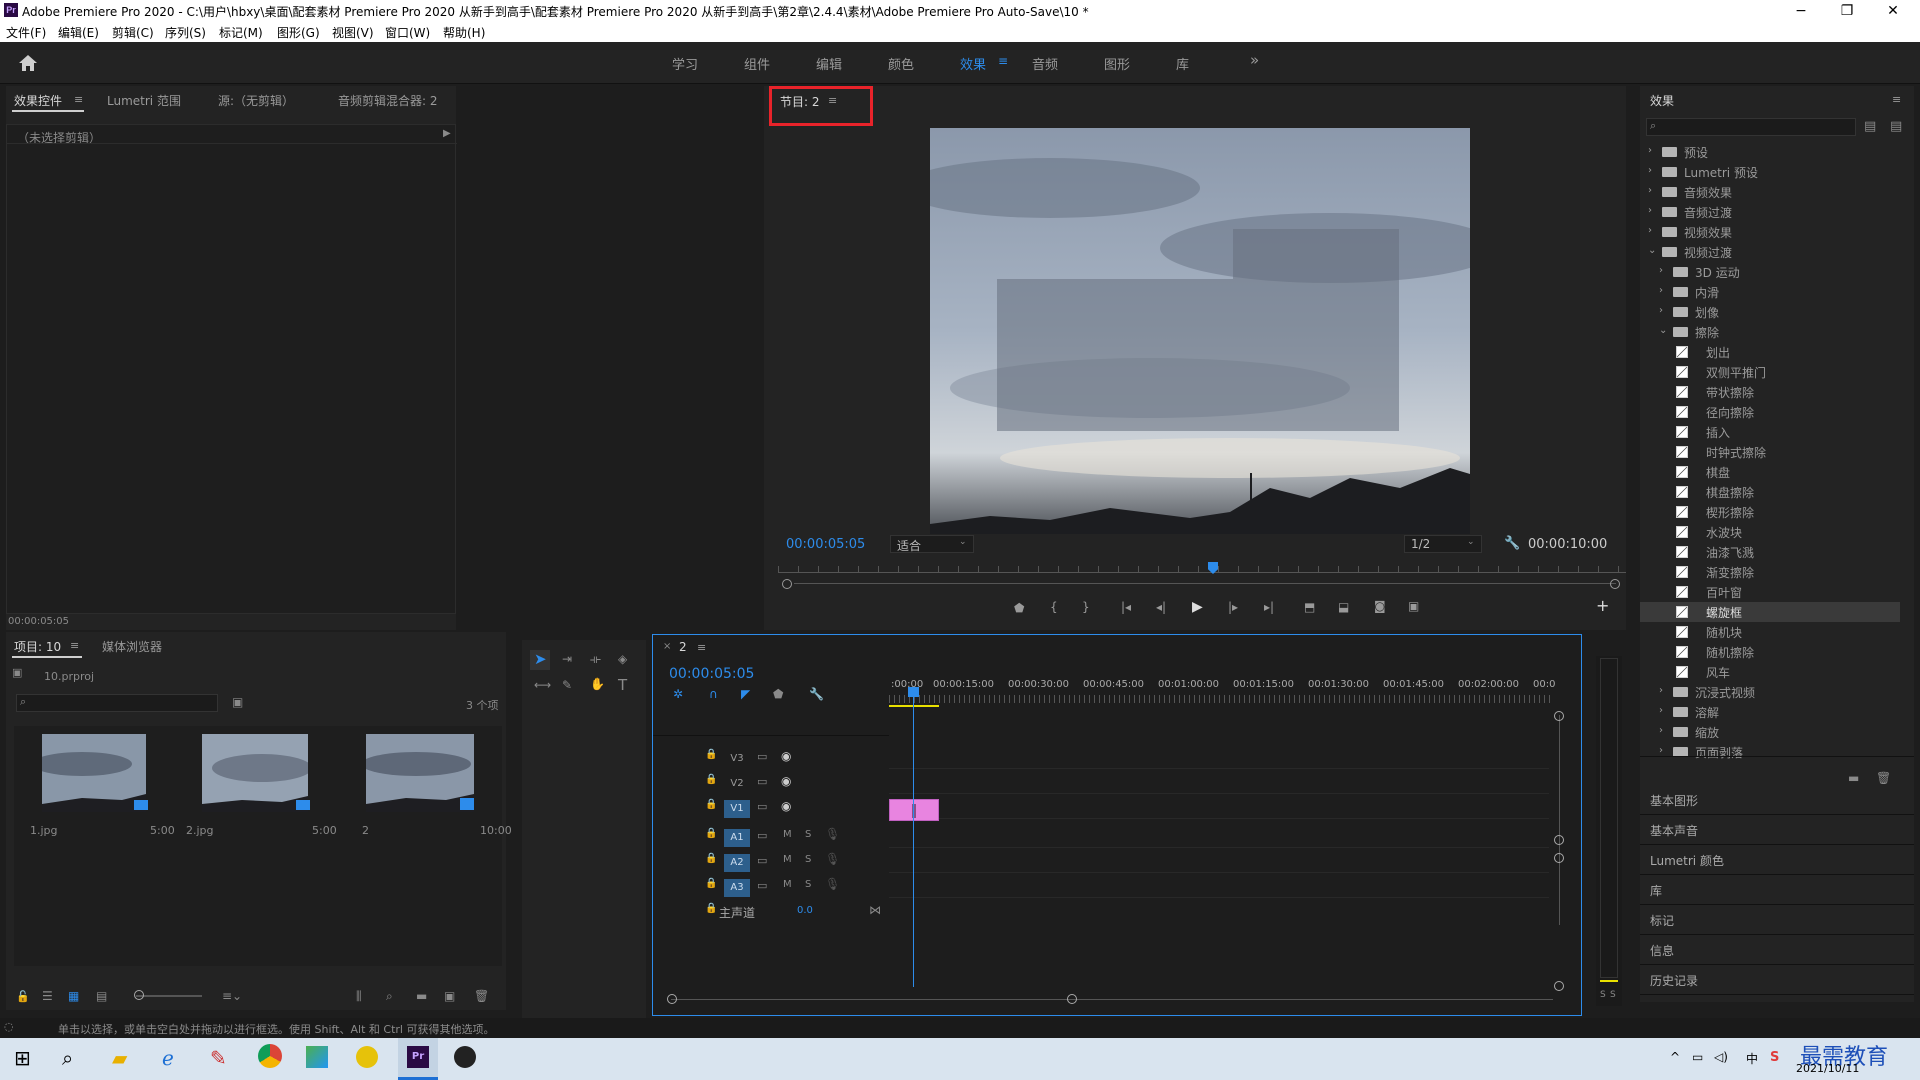 This screenshot has height=1080, width=1920. Describe the element at coordinates (38, 100) in the screenshot. I see `tab-effect-controls: 效果控件` at that location.